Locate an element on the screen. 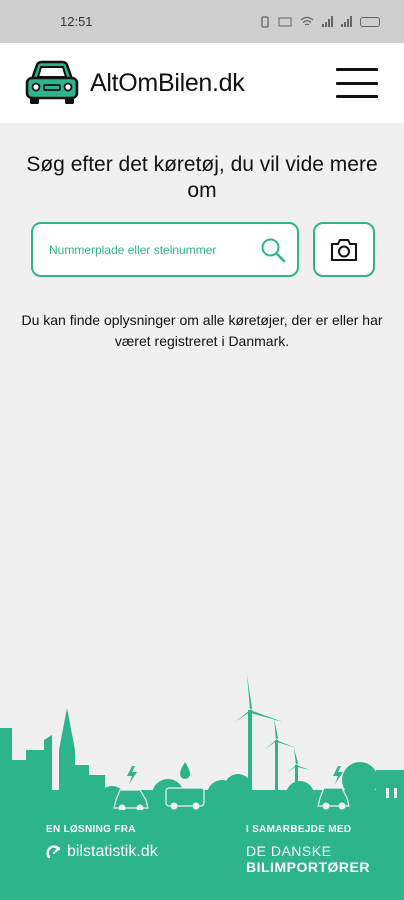  footer-partner-left: EN LØSNING FRA bilstatistik.dk is located at coordinates (102, 842).